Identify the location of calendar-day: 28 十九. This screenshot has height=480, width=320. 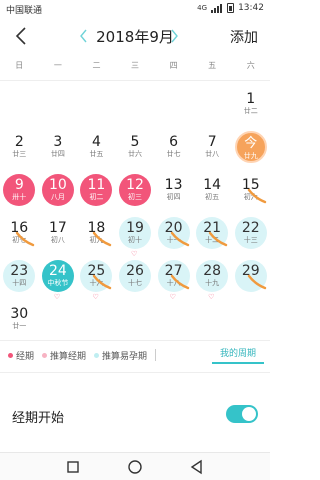
(212, 276).